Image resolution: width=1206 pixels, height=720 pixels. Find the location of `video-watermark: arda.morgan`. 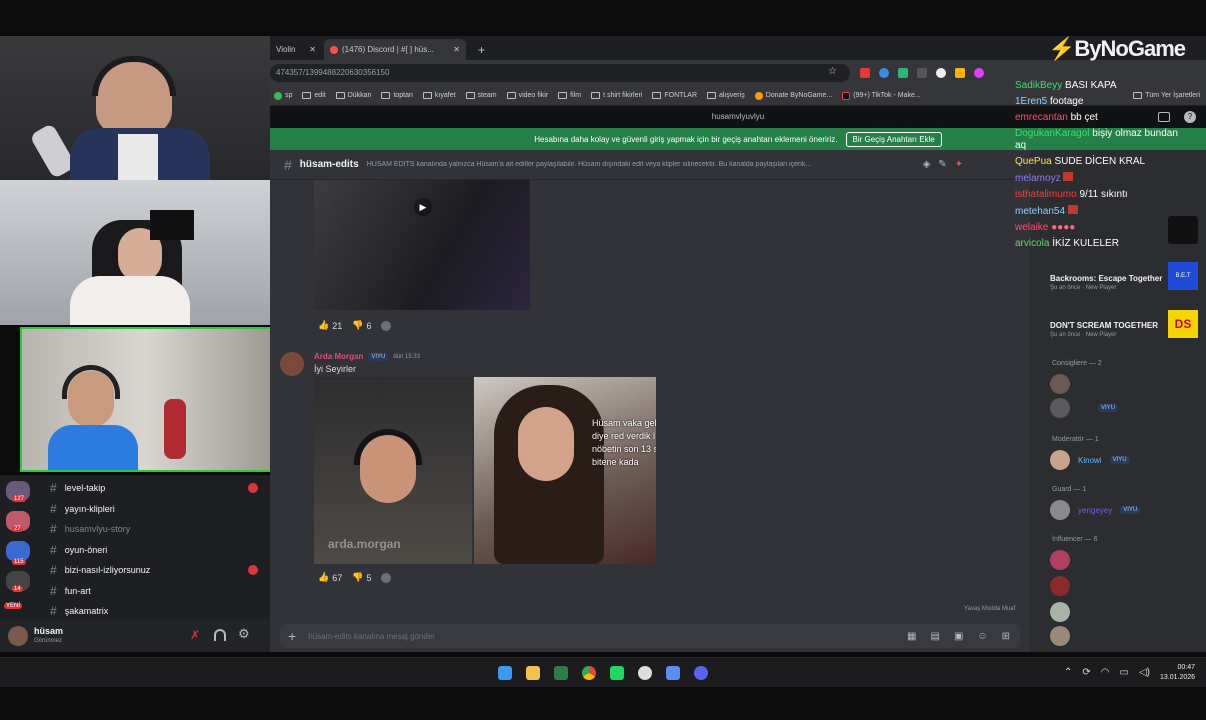

video-watermark: arda.morgan is located at coordinates (364, 544).